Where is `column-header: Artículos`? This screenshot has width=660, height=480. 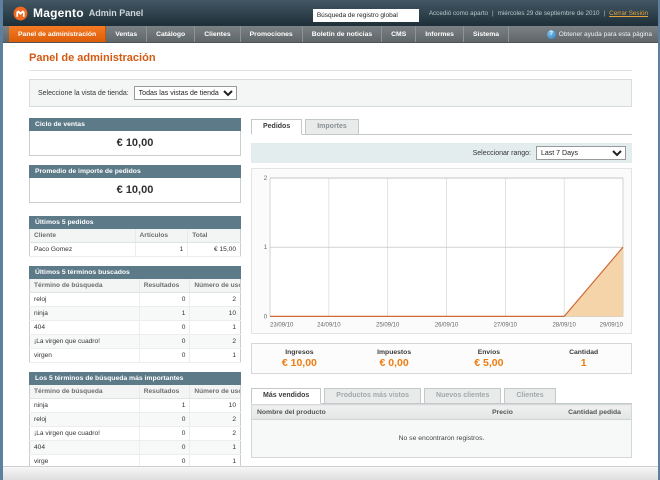 column-header: Artículos is located at coordinates (161, 236).